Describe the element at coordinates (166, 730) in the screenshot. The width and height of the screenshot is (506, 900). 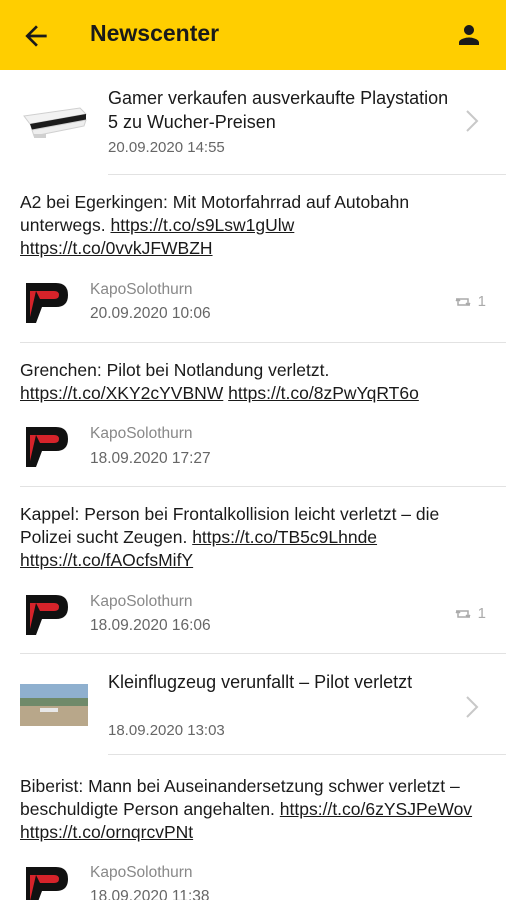
I see `article-date: 18.09.2020 13:03` at that location.